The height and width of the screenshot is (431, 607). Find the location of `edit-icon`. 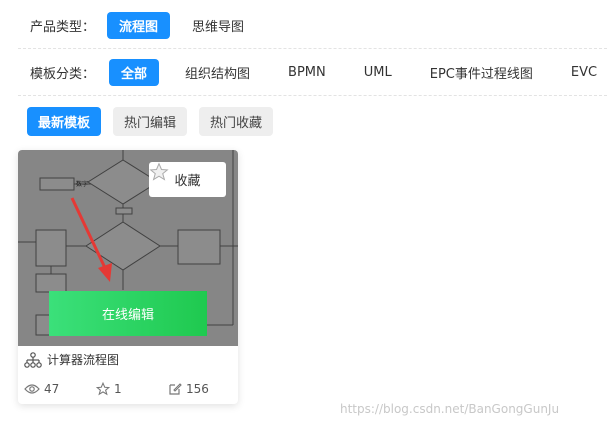

edit-icon is located at coordinates (175, 389).